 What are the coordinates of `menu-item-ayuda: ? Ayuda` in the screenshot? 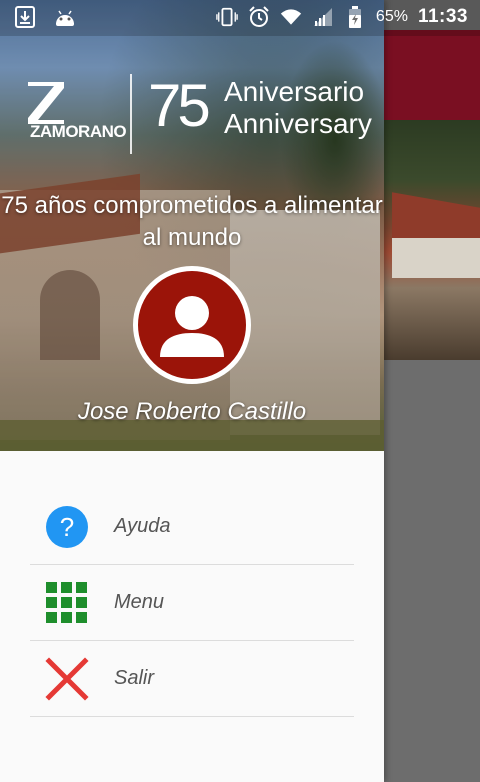 It's located at (192, 527).